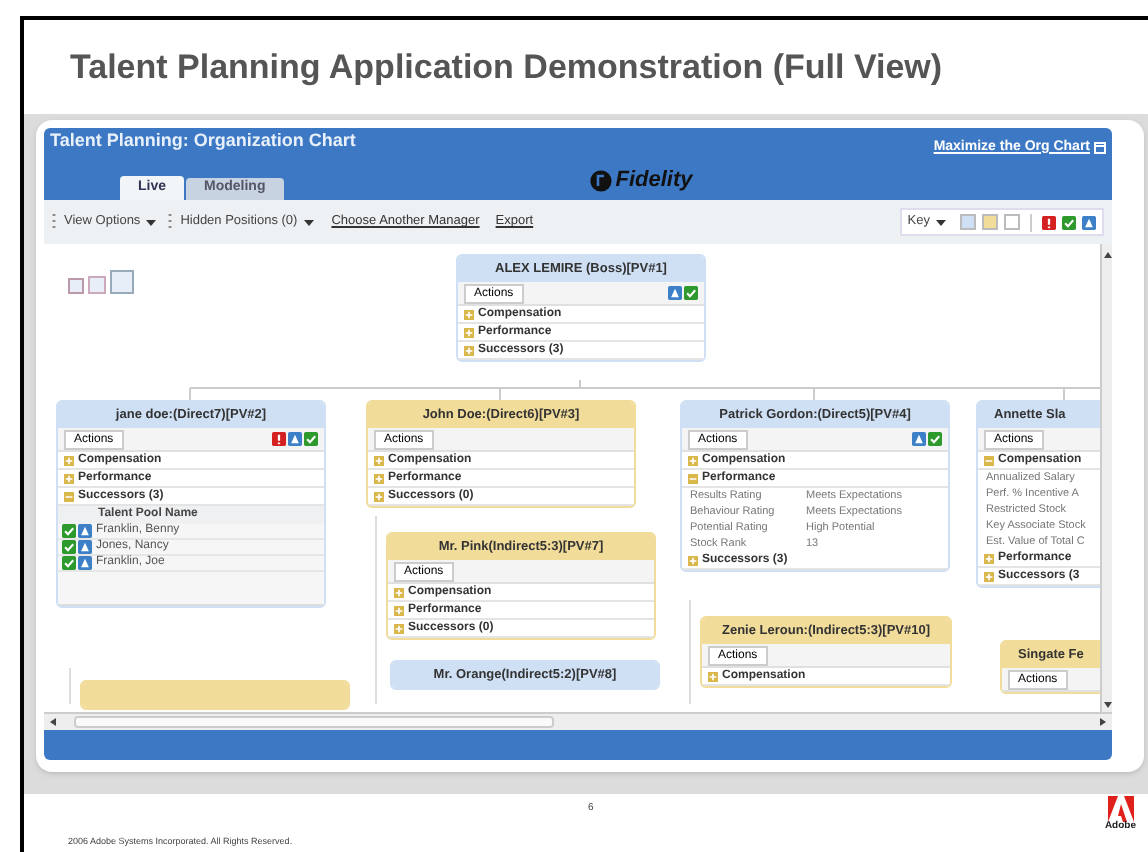 This screenshot has width=1148, height=852. What do you see at coordinates (76, 286) in the screenshot?
I see `zoom-small-icon` at bounding box center [76, 286].